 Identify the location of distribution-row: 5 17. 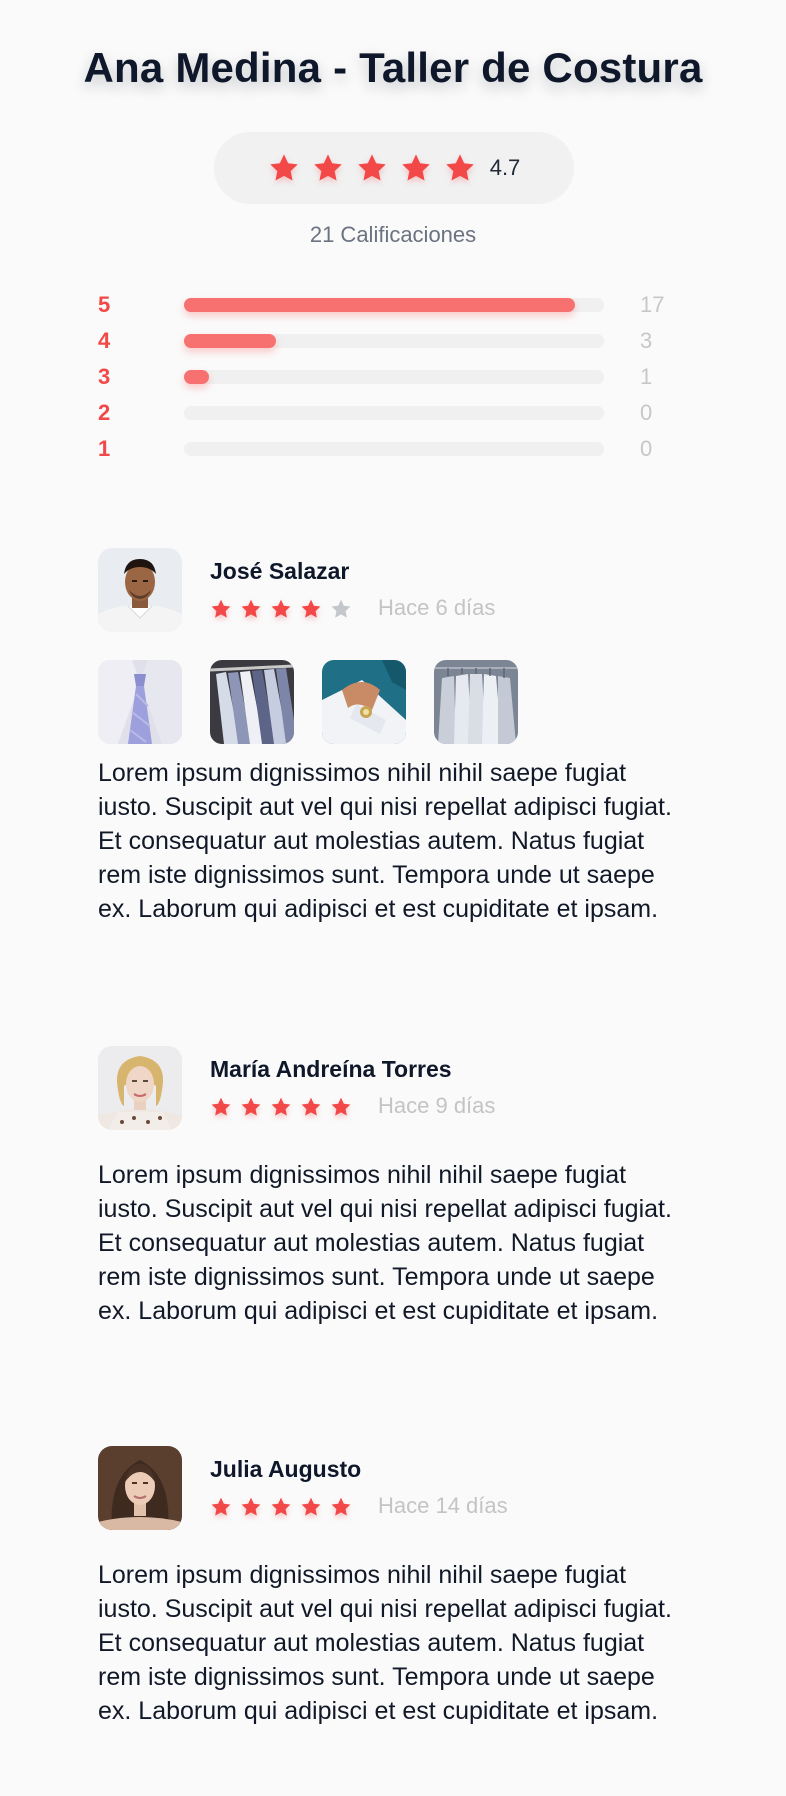
(398, 310).